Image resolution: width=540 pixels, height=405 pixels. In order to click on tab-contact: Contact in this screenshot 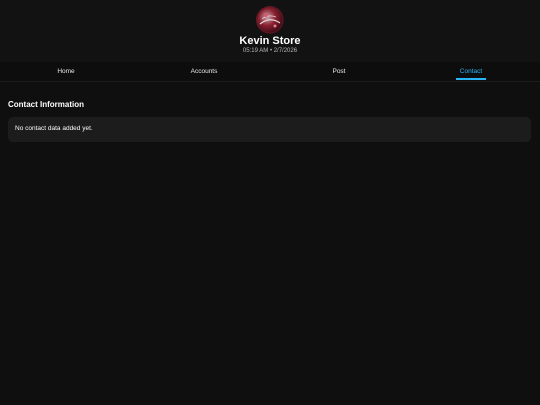, I will do `click(471, 71)`.